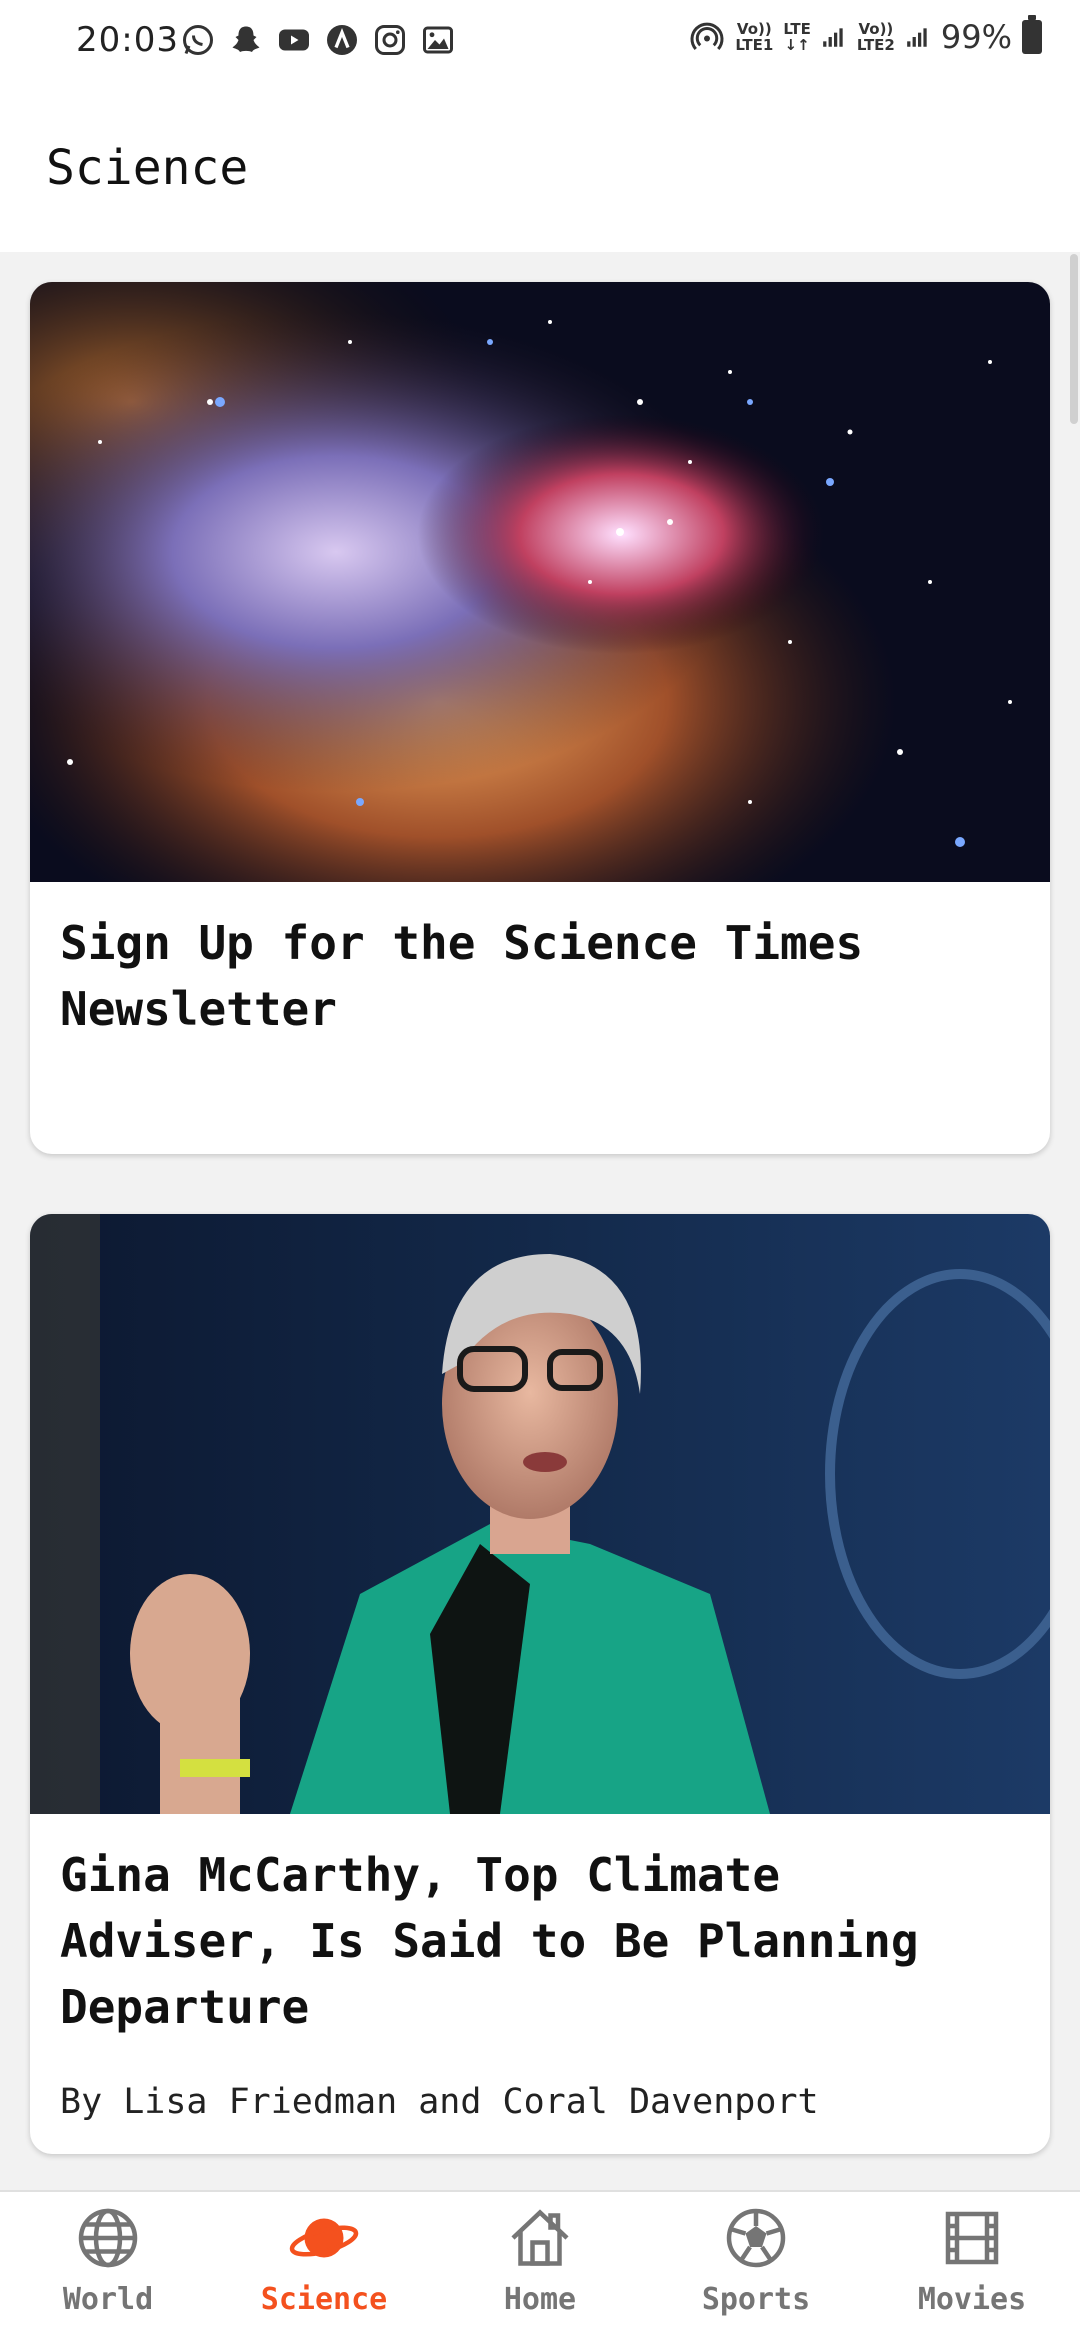  Describe the element at coordinates (540, 42) in the screenshot. I see `status-bar: 20:03 Vo)) LTE1 LTE ↓↑ Vo)) LTE2 99%` at that location.